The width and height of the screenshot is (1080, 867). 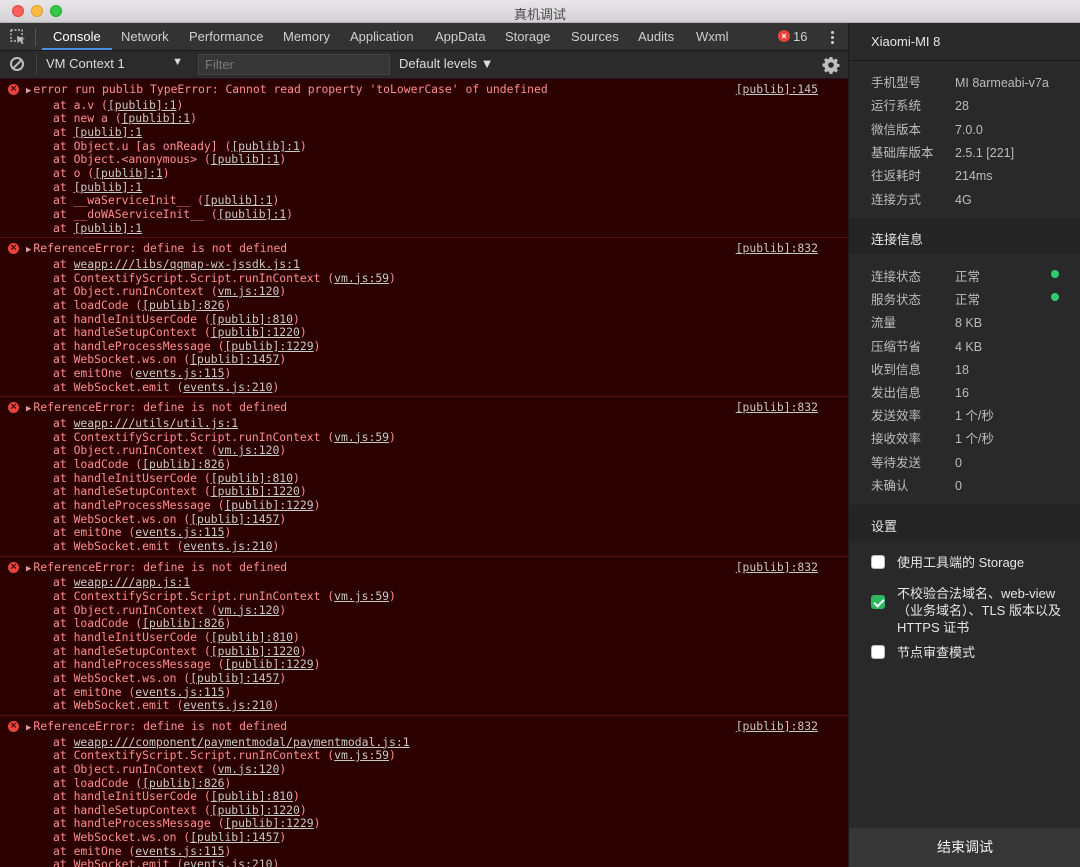 What do you see at coordinates (306, 36) in the screenshot?
I see `tab-memory: Memory` at bounding box center [306, 36].